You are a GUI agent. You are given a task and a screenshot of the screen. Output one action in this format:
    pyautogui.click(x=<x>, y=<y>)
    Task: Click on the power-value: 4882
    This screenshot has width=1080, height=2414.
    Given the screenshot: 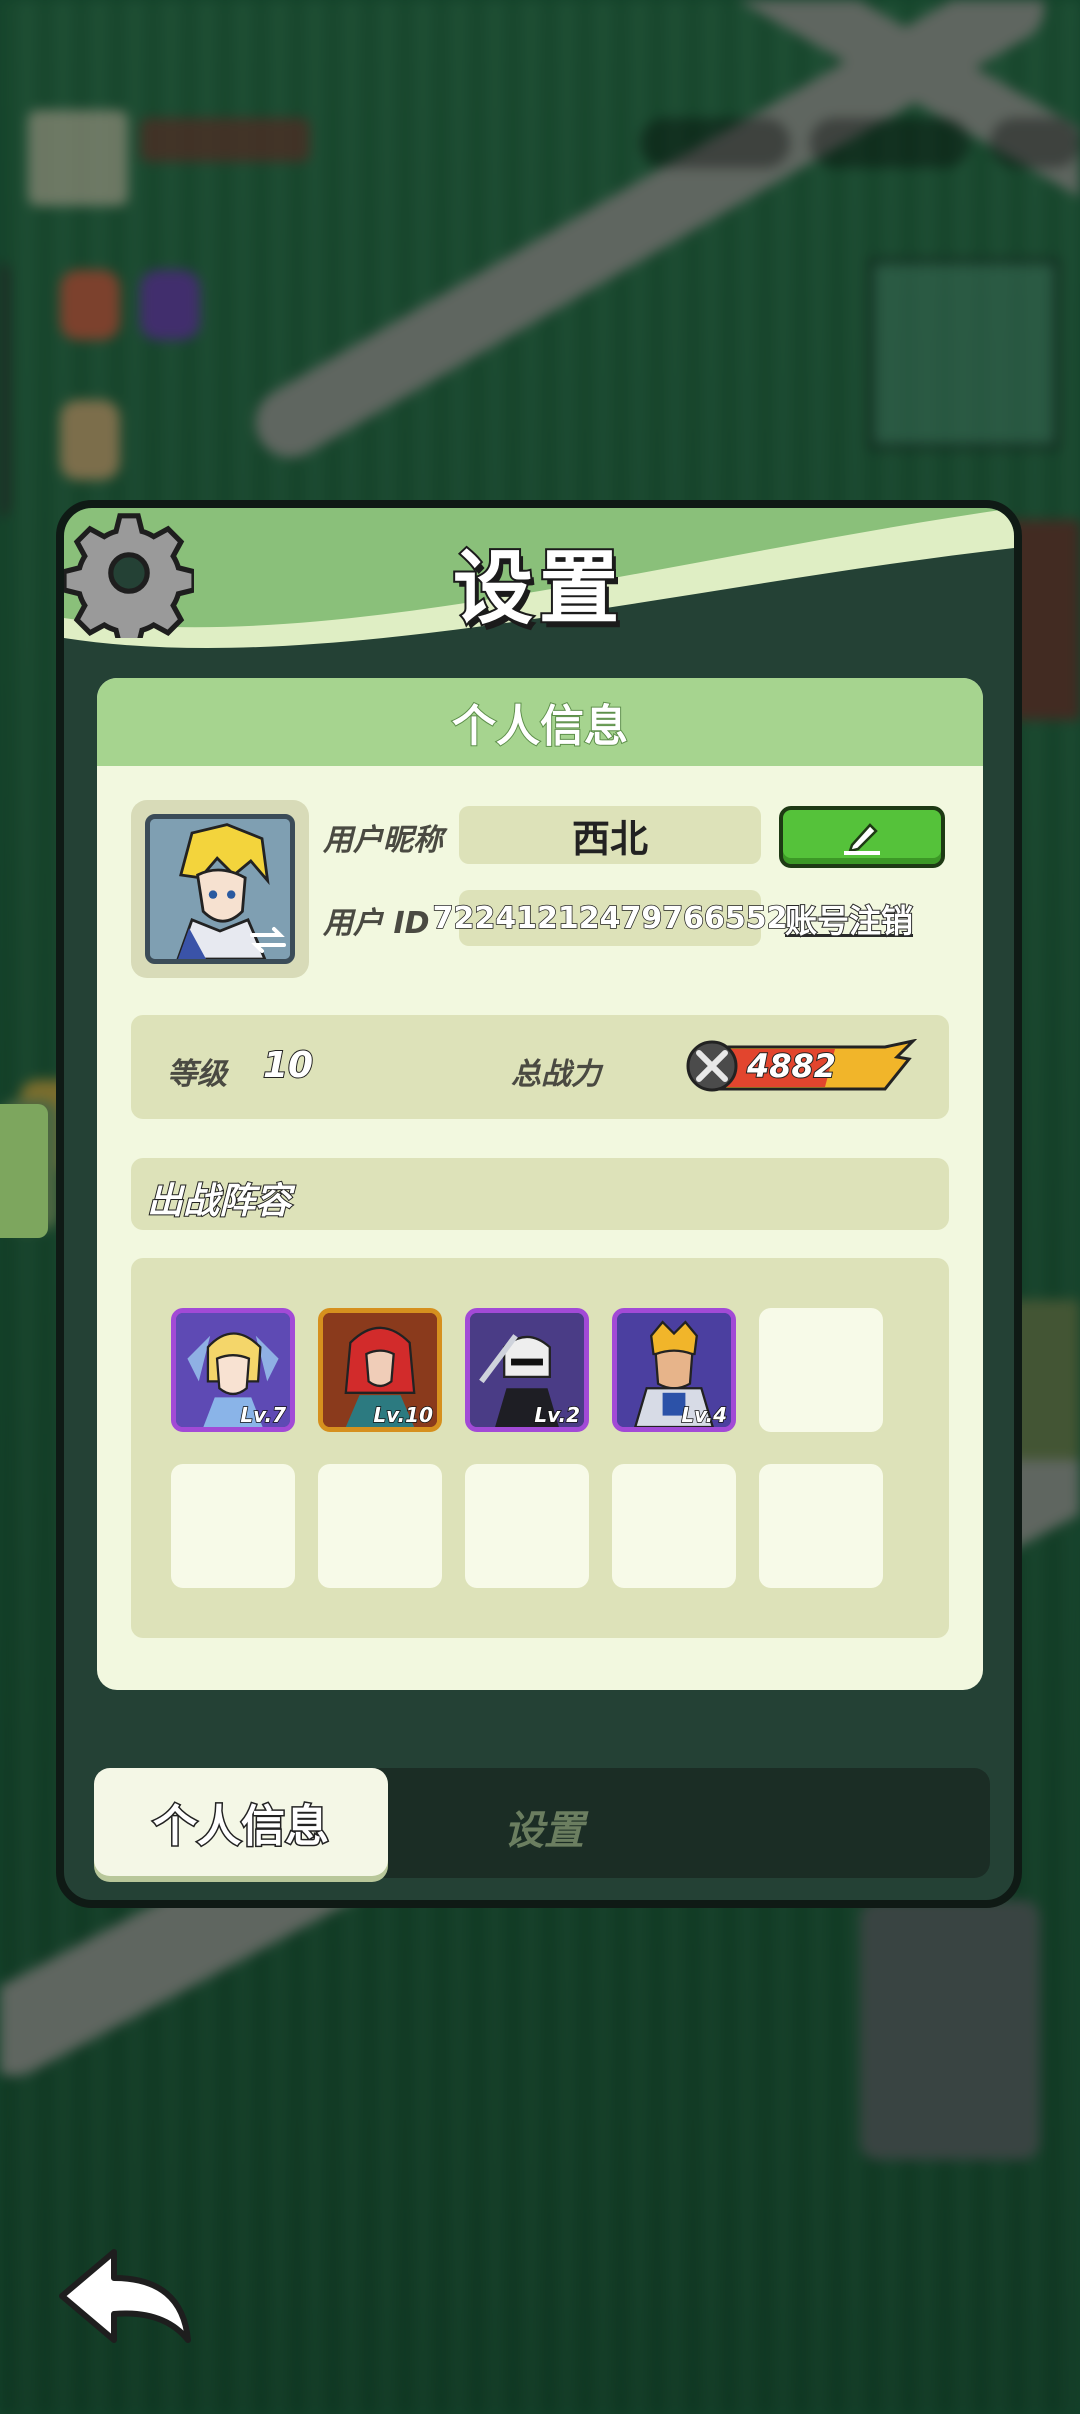 What is the action you would take?
    pyautogui.click(x=791, y=1066)
    